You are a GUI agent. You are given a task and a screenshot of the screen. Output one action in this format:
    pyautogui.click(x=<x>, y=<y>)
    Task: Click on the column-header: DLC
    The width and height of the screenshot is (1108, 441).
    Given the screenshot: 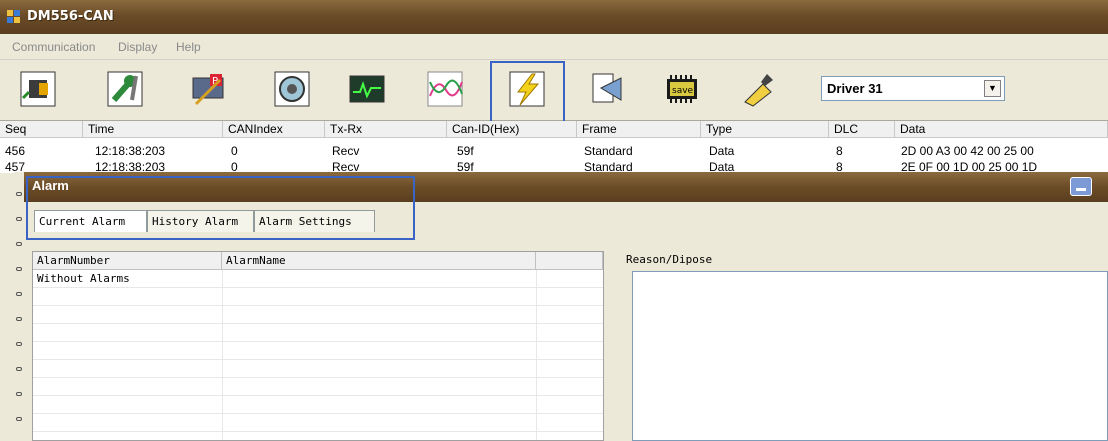 What is the action you would take?
    pyautogui.click(x=862, y=129)
    